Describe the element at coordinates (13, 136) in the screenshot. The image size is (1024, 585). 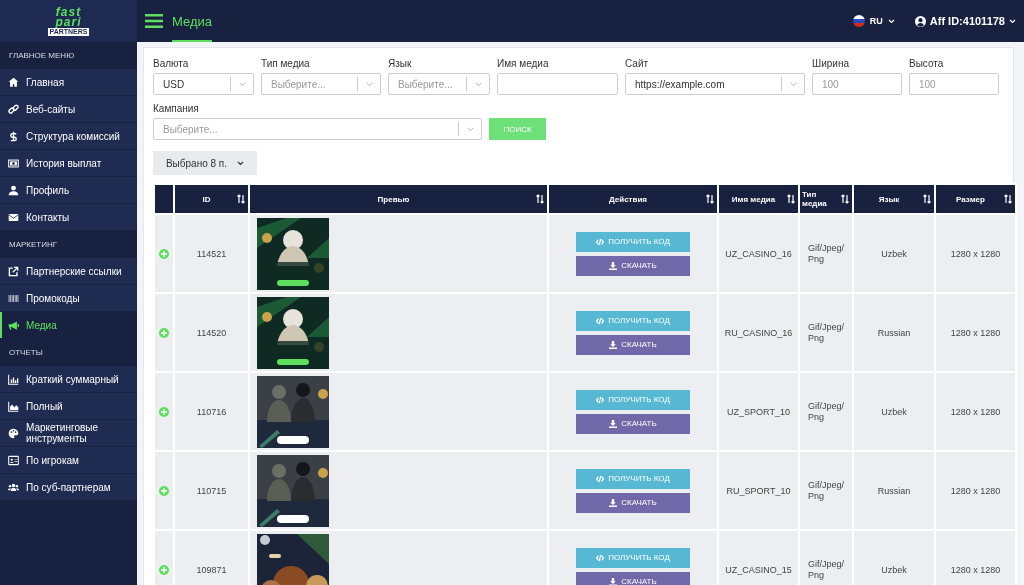
I see `dollar-icon` at that location.